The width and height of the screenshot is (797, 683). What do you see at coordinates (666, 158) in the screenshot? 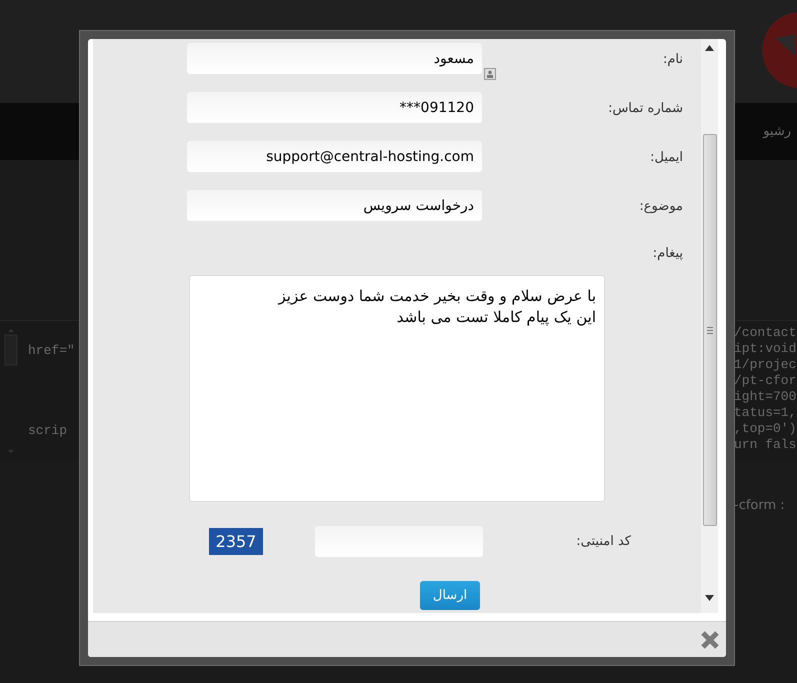
I see `field-label: ایمیل:` at bounding box center [666, 158].